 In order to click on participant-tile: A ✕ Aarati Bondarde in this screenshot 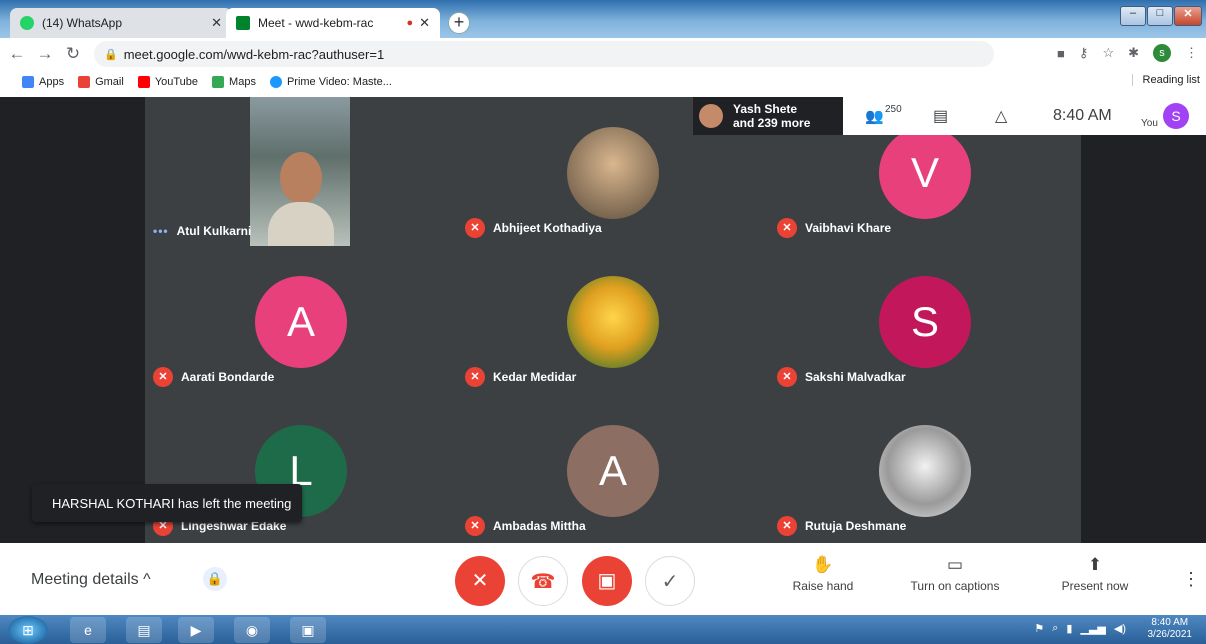, I will do `click(301, 320)`.